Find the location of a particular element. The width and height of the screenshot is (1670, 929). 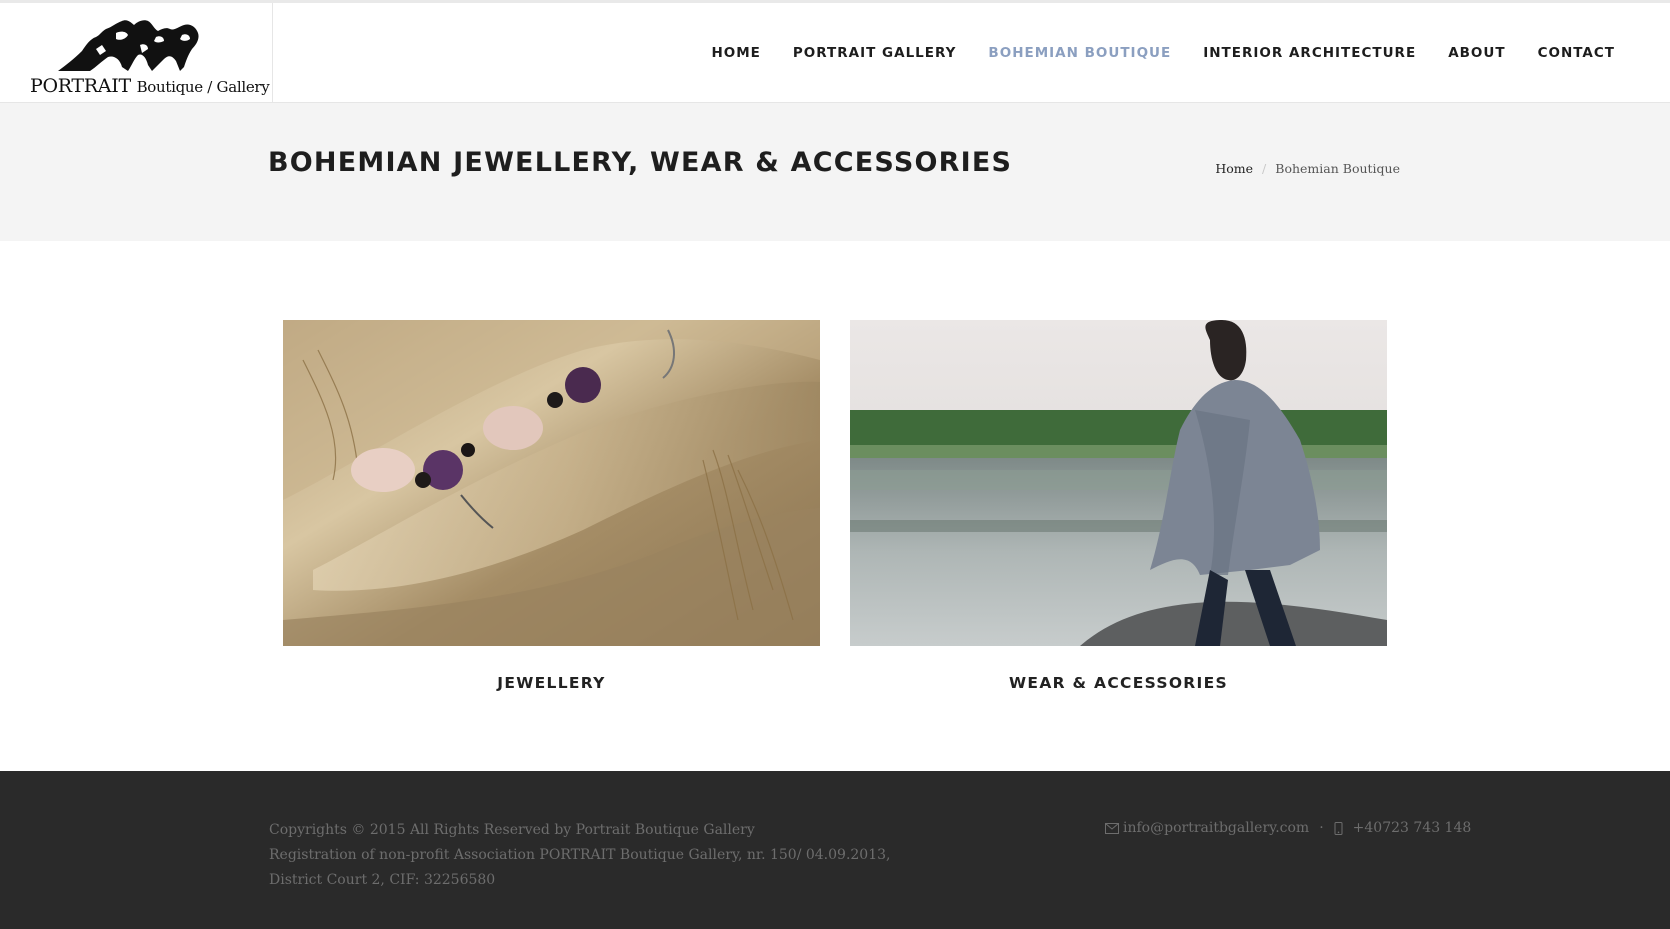

wear-accessories-image is located at coordinates (1118, 483).